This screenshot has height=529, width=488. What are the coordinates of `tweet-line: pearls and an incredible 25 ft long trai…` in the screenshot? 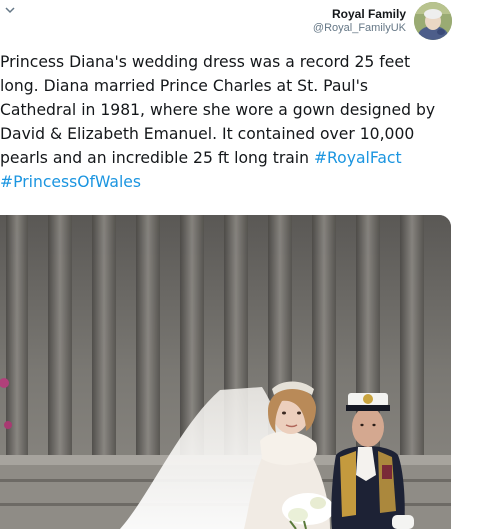 It's located at (235, 158).